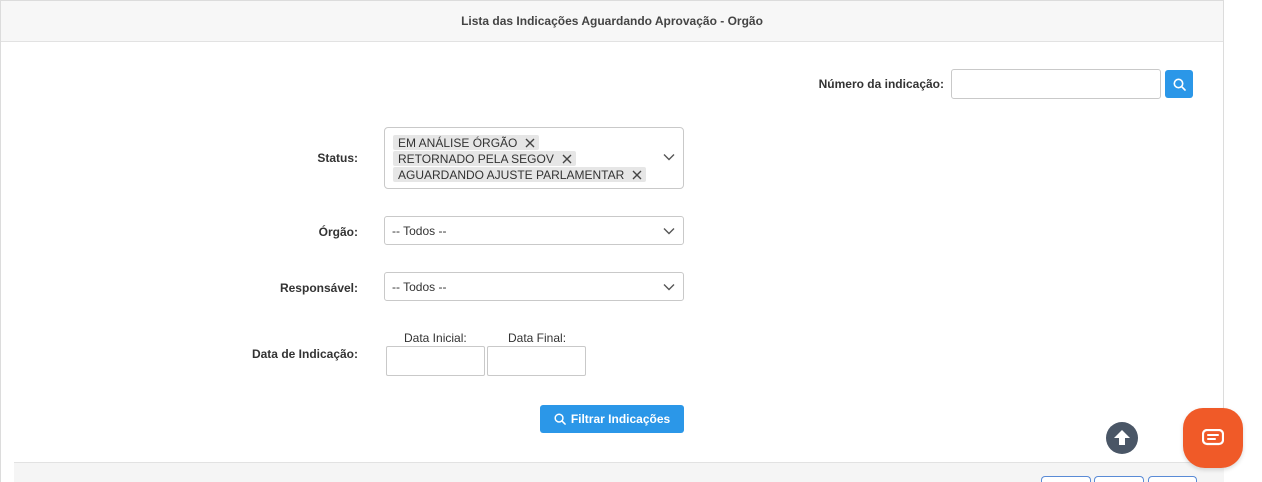 This screenshot has width=1262, height=482. I want to click on numero-indicacao-input, so click(1056, 84).